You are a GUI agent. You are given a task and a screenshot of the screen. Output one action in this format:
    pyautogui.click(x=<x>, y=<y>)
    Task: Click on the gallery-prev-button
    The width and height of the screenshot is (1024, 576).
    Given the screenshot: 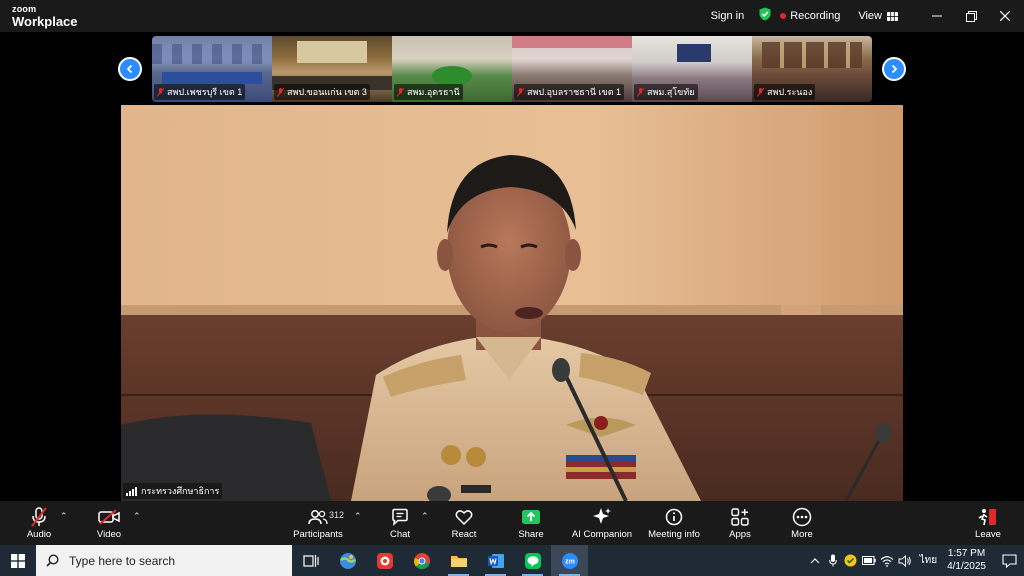 What is the action you would take?
    pyautogui.click(x=130, y=69)
    